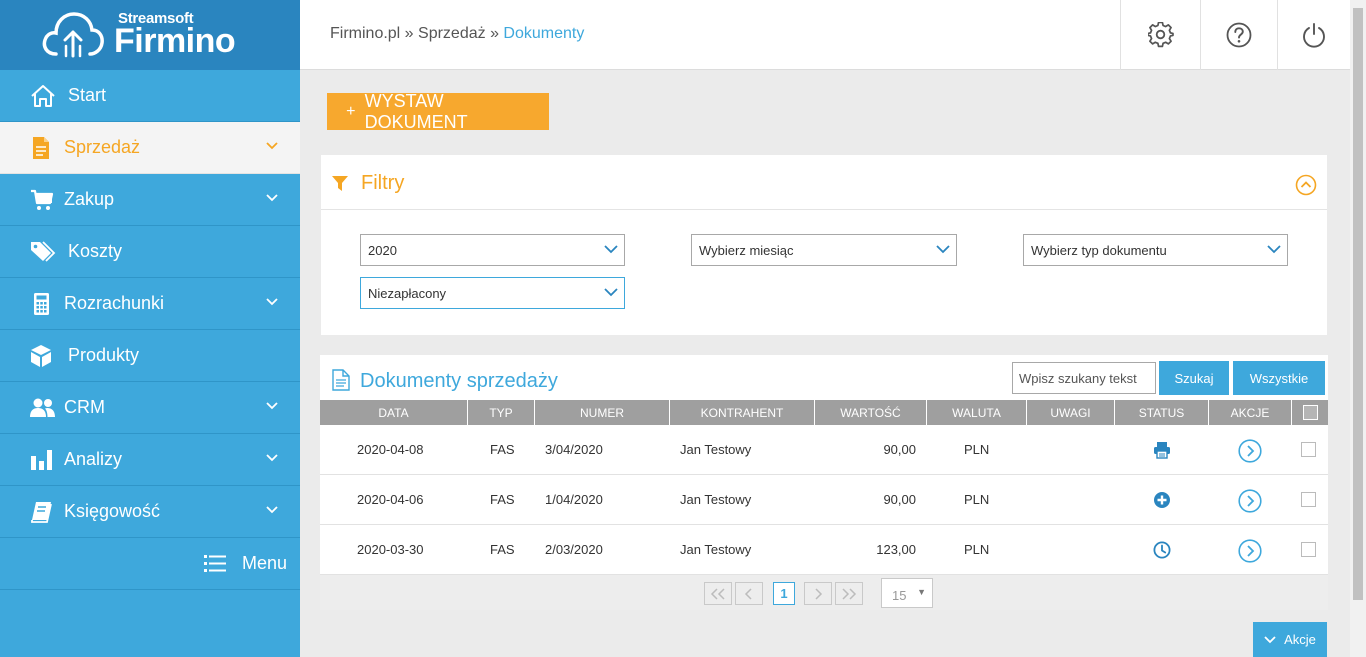 The image size is (1366, 657). I want to click on gear-icon, so click(1160, 35).